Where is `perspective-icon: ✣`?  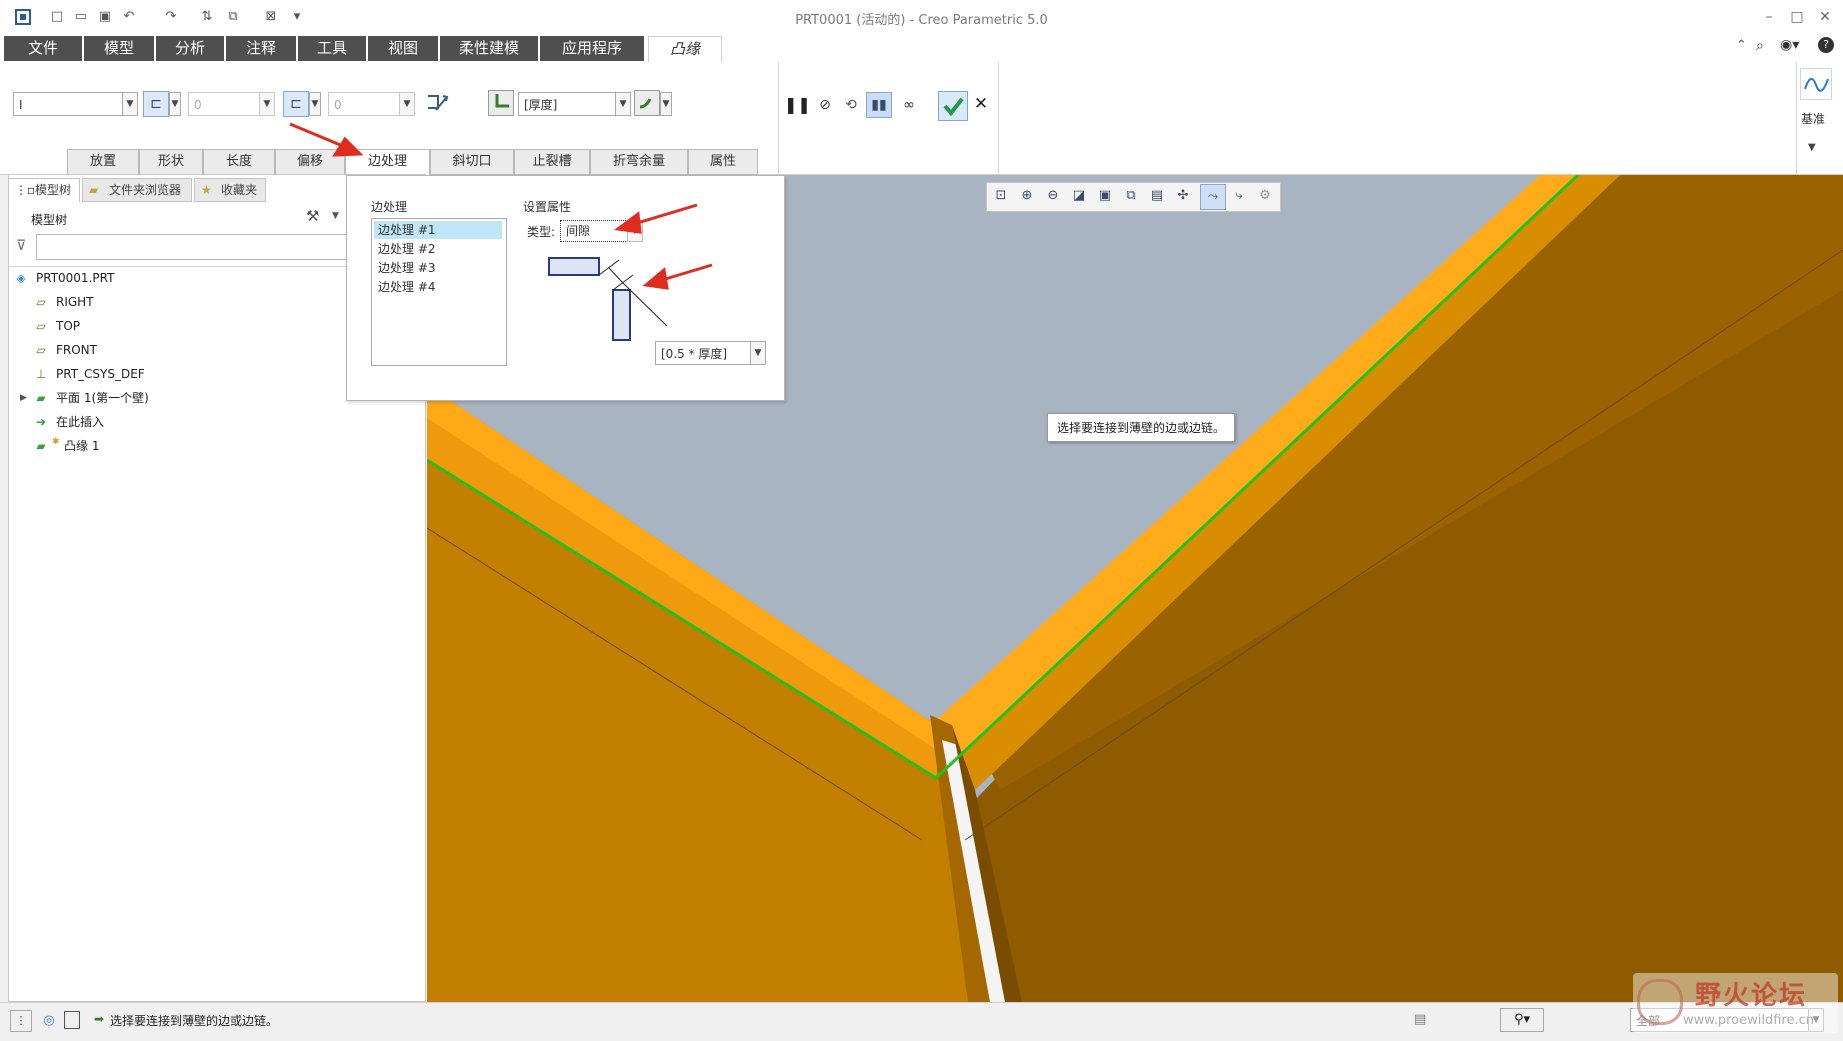
perspective-icon: ✣ is located at coordinates (1183, 197).